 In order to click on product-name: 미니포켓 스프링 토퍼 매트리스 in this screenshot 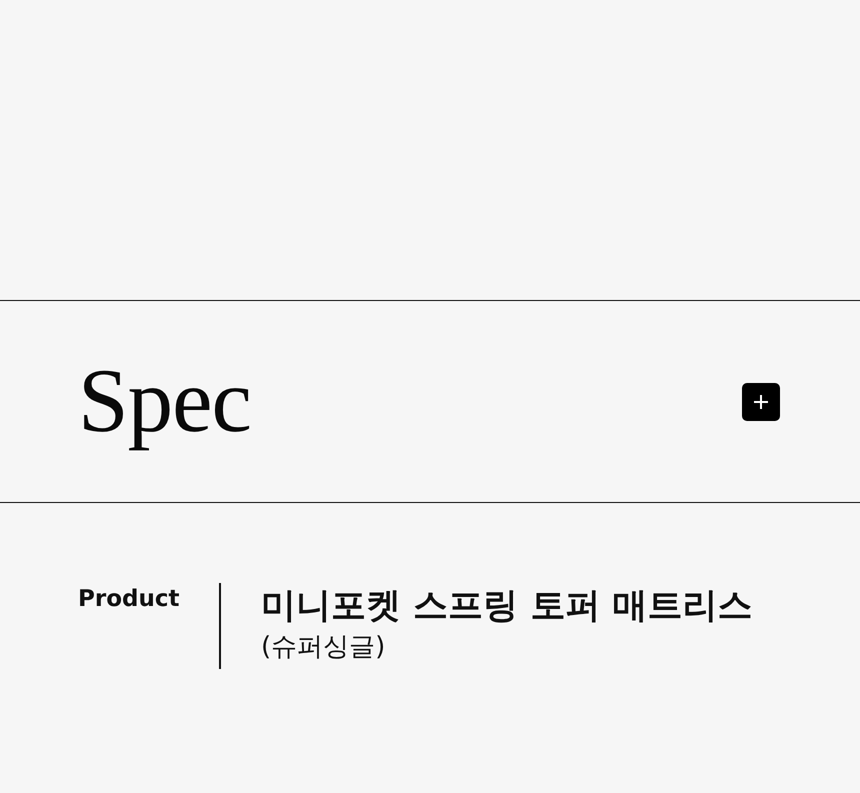, I will do `click(507, 606)`.